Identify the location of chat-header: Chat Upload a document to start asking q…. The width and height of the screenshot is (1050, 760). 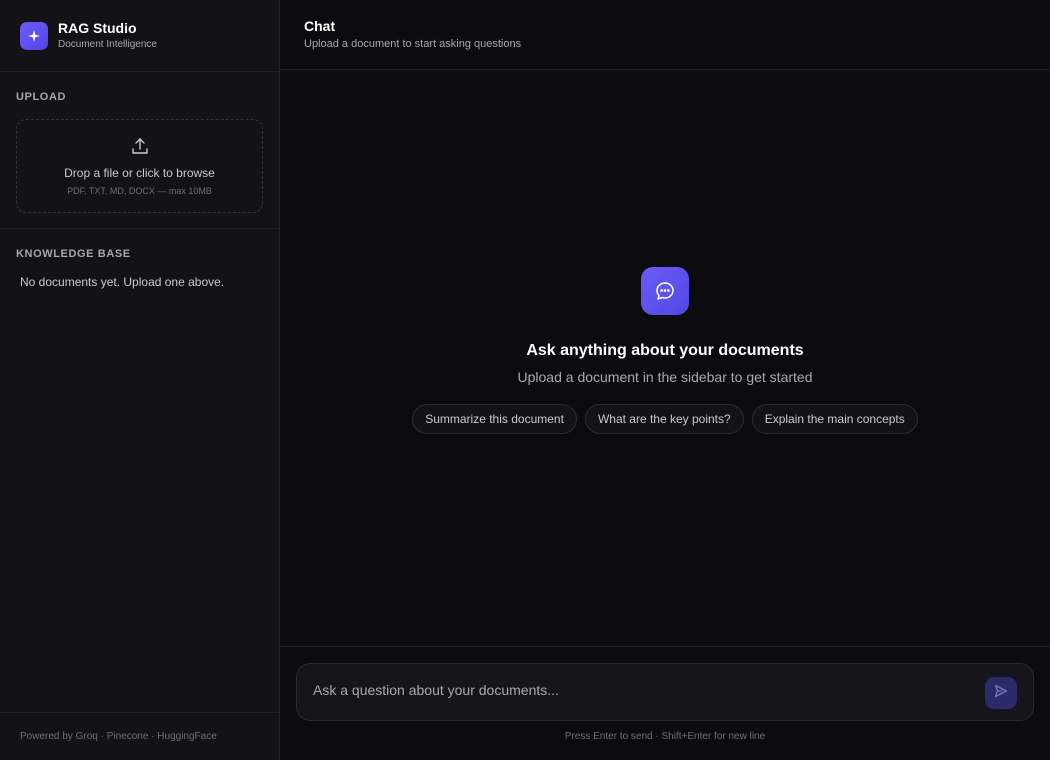
(665, 35).